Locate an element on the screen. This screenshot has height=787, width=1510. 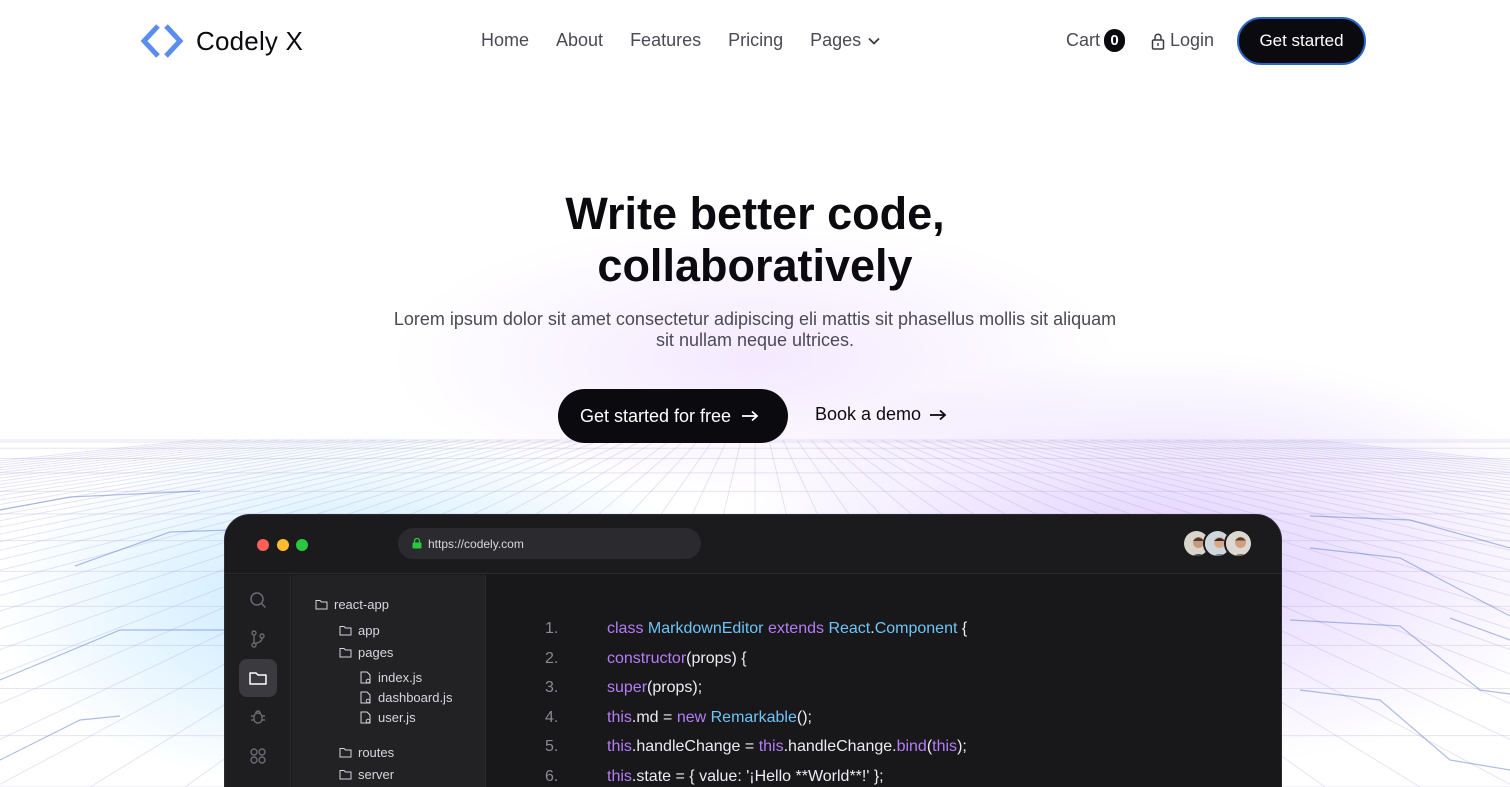
brand-logo: Codely X is located at coordinates (221, 41).